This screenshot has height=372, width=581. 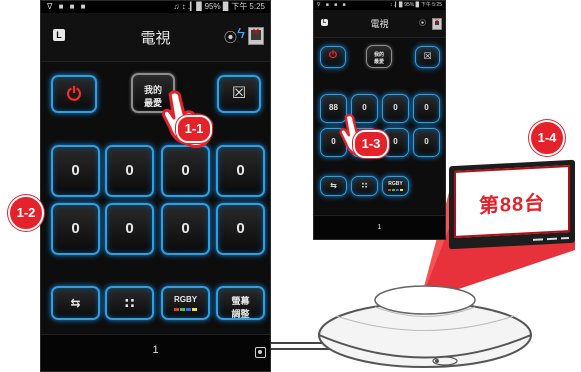 I want to click on screen-adjust-label-1: 螢幕, so click(x=240, y=301).